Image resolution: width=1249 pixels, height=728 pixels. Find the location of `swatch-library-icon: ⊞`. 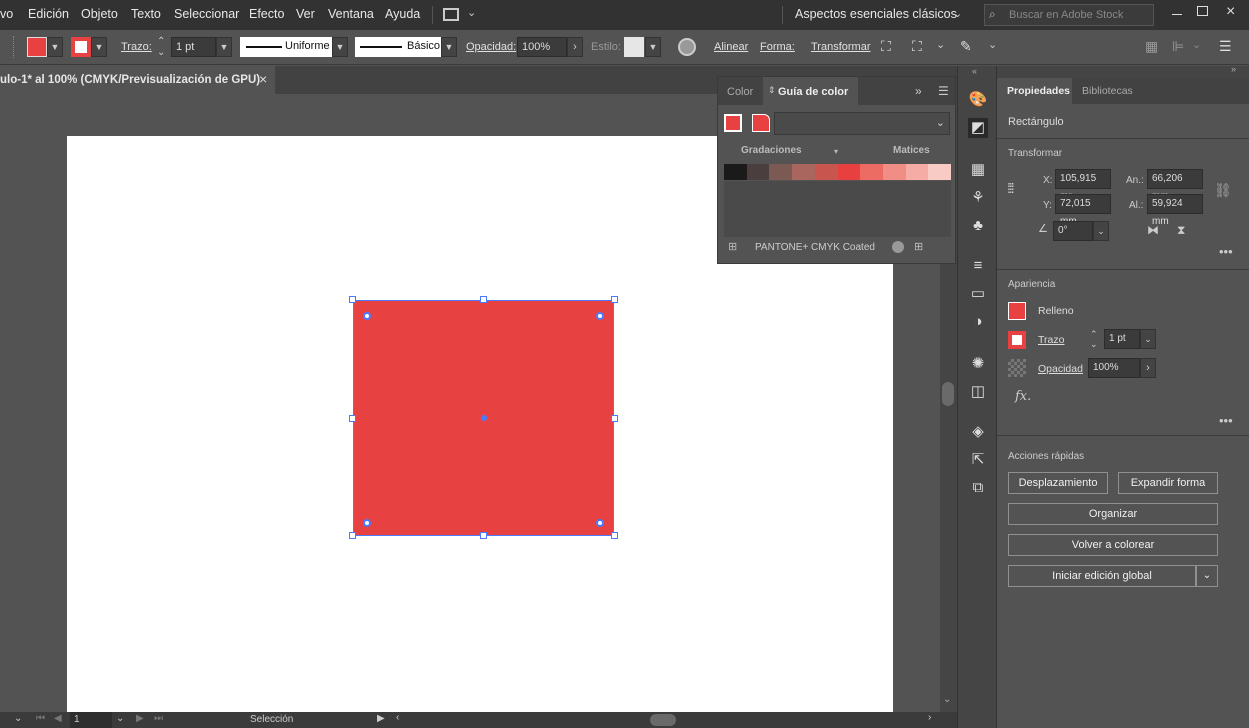

swatch-library-icon: ⊞ is located at coordinates (732, 246).